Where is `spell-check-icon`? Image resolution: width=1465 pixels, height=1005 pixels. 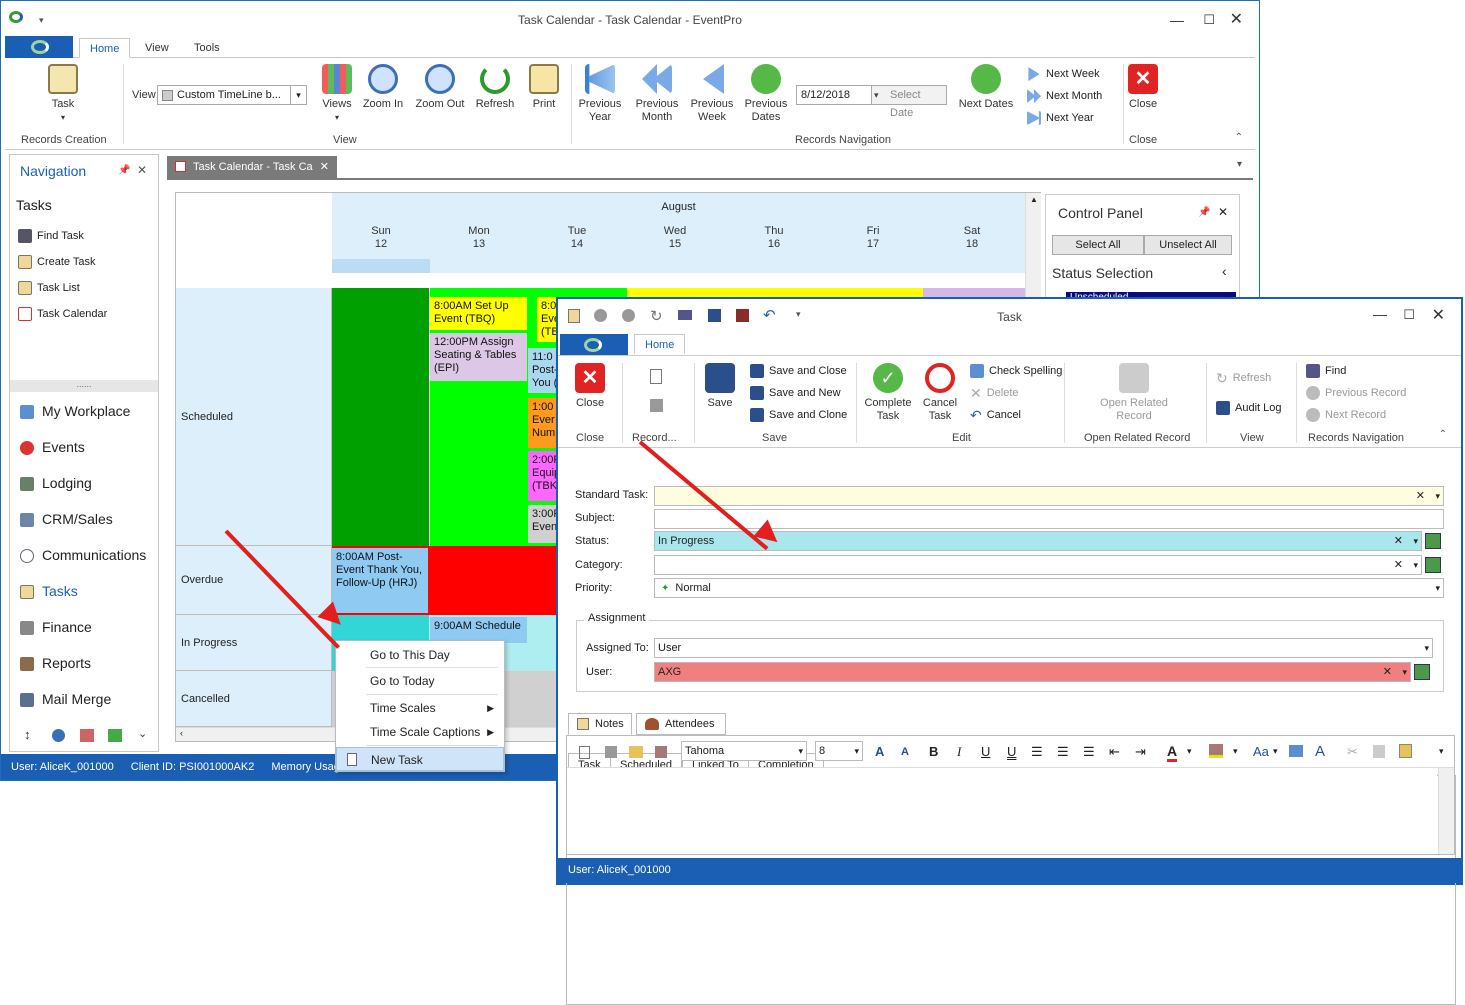 spell-check-icon is located at coordinates (1296, 751).